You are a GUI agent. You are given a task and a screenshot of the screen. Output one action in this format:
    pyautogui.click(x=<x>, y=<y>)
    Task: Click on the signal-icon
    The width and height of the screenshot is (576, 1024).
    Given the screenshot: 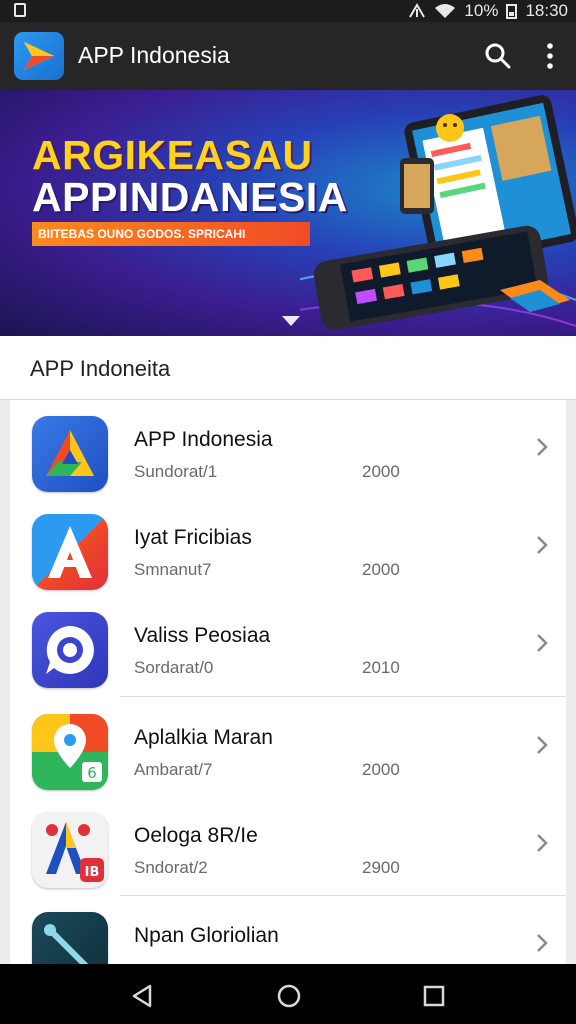 What is the action you would take?
    pyautogui.click(x=417, y=10)
    